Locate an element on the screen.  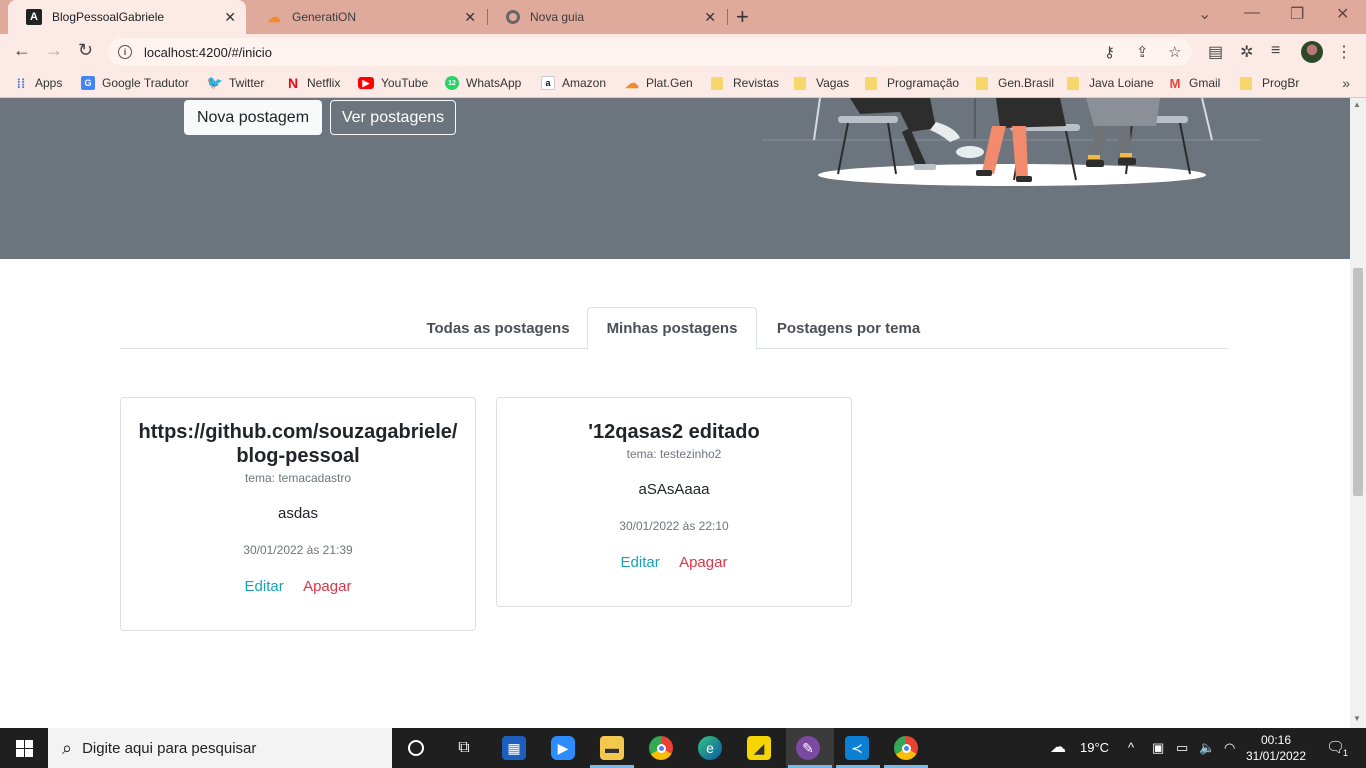
scrollbar-thumb is located at coordinates (1358, 382).